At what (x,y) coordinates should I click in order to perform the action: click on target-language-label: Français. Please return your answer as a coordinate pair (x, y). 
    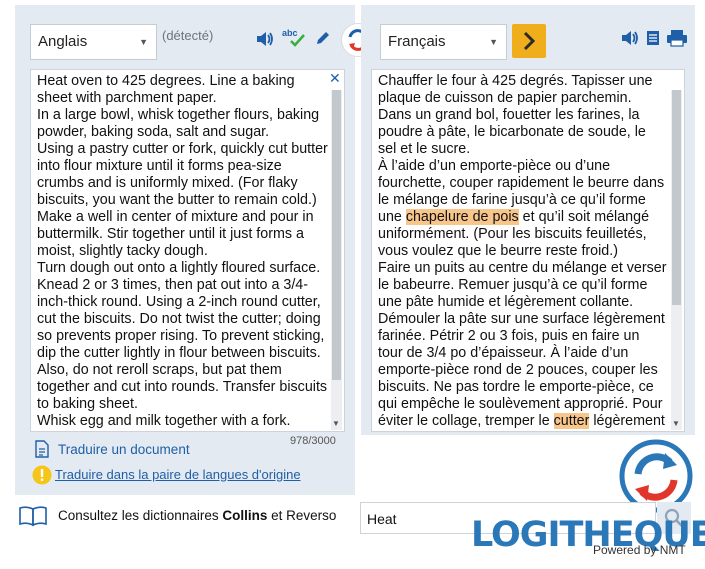
    Looking at the image, I should click on (417, 41).